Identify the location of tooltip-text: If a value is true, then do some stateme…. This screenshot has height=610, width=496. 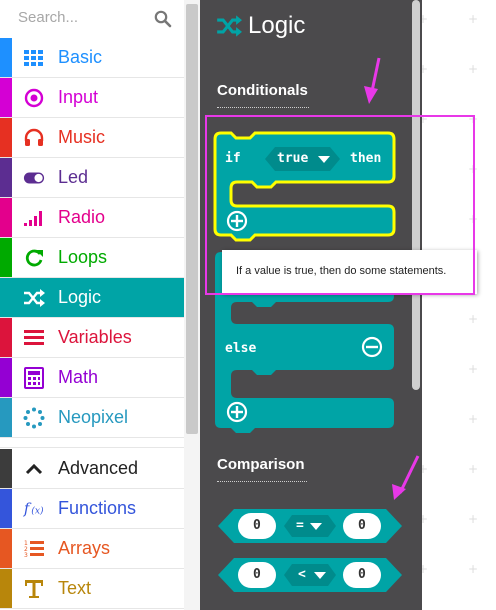
(341, 271).